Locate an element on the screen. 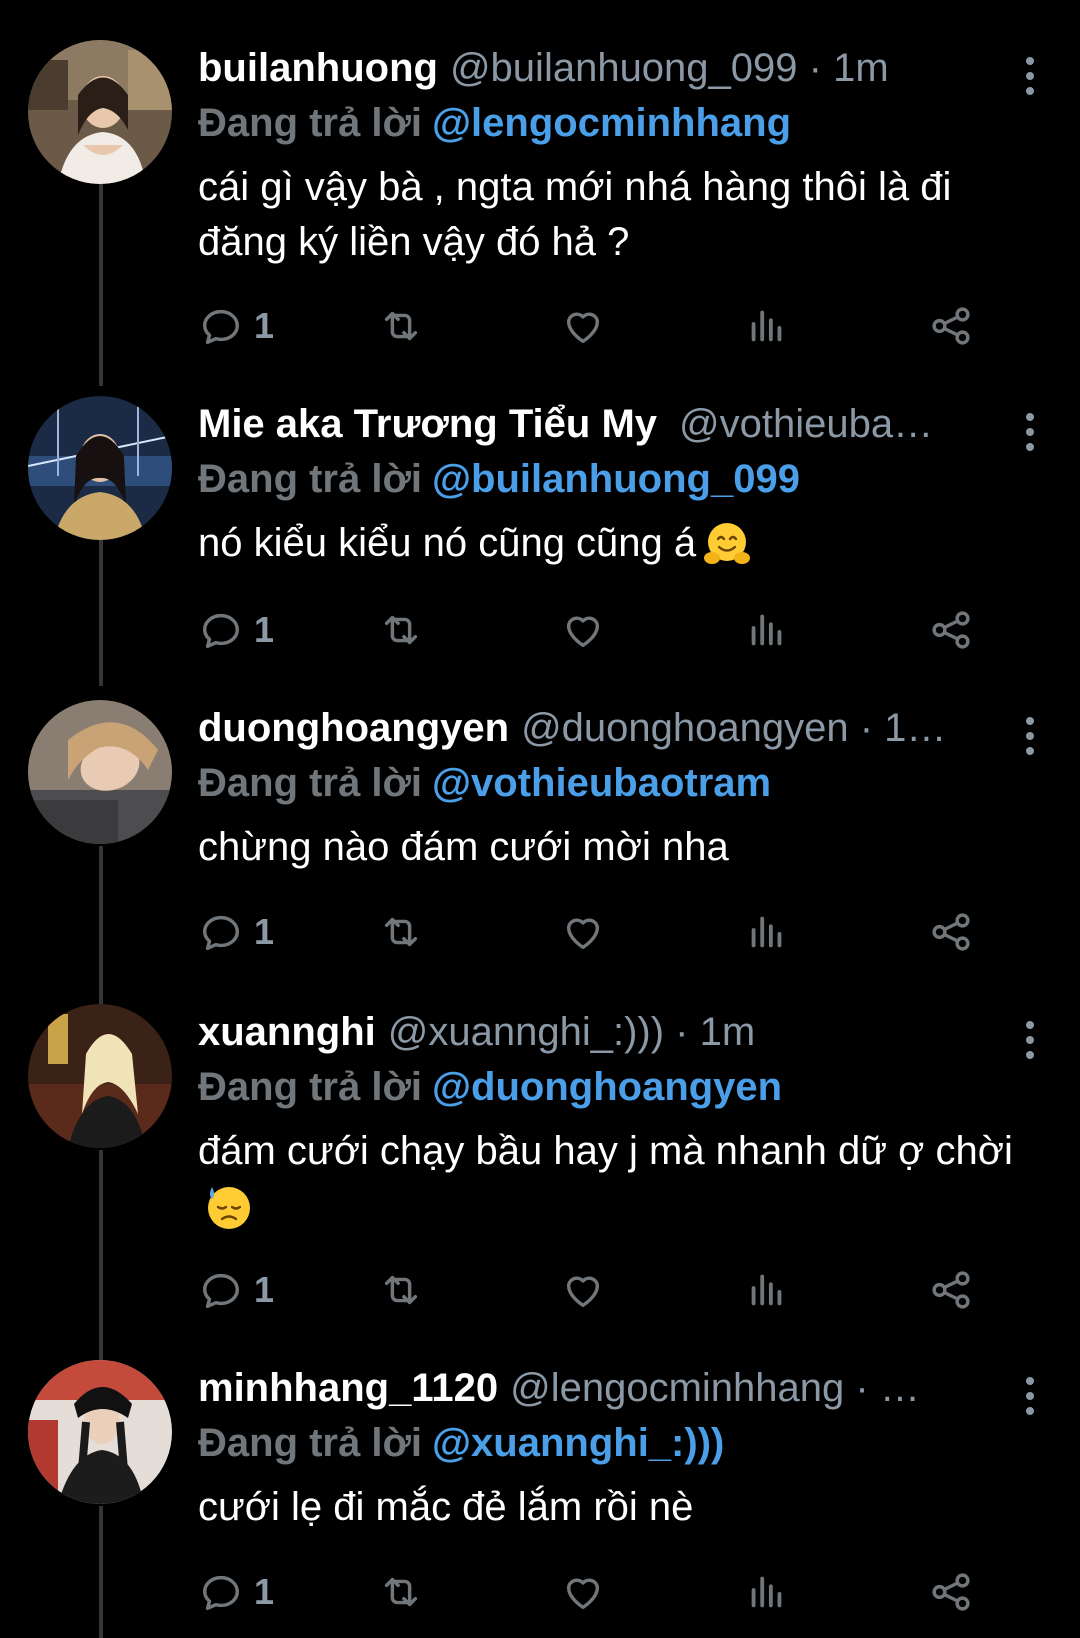 The height and width of the screenshot is (1638, 1080). display-name: xuannghi is located at coordinates (287, 1032).